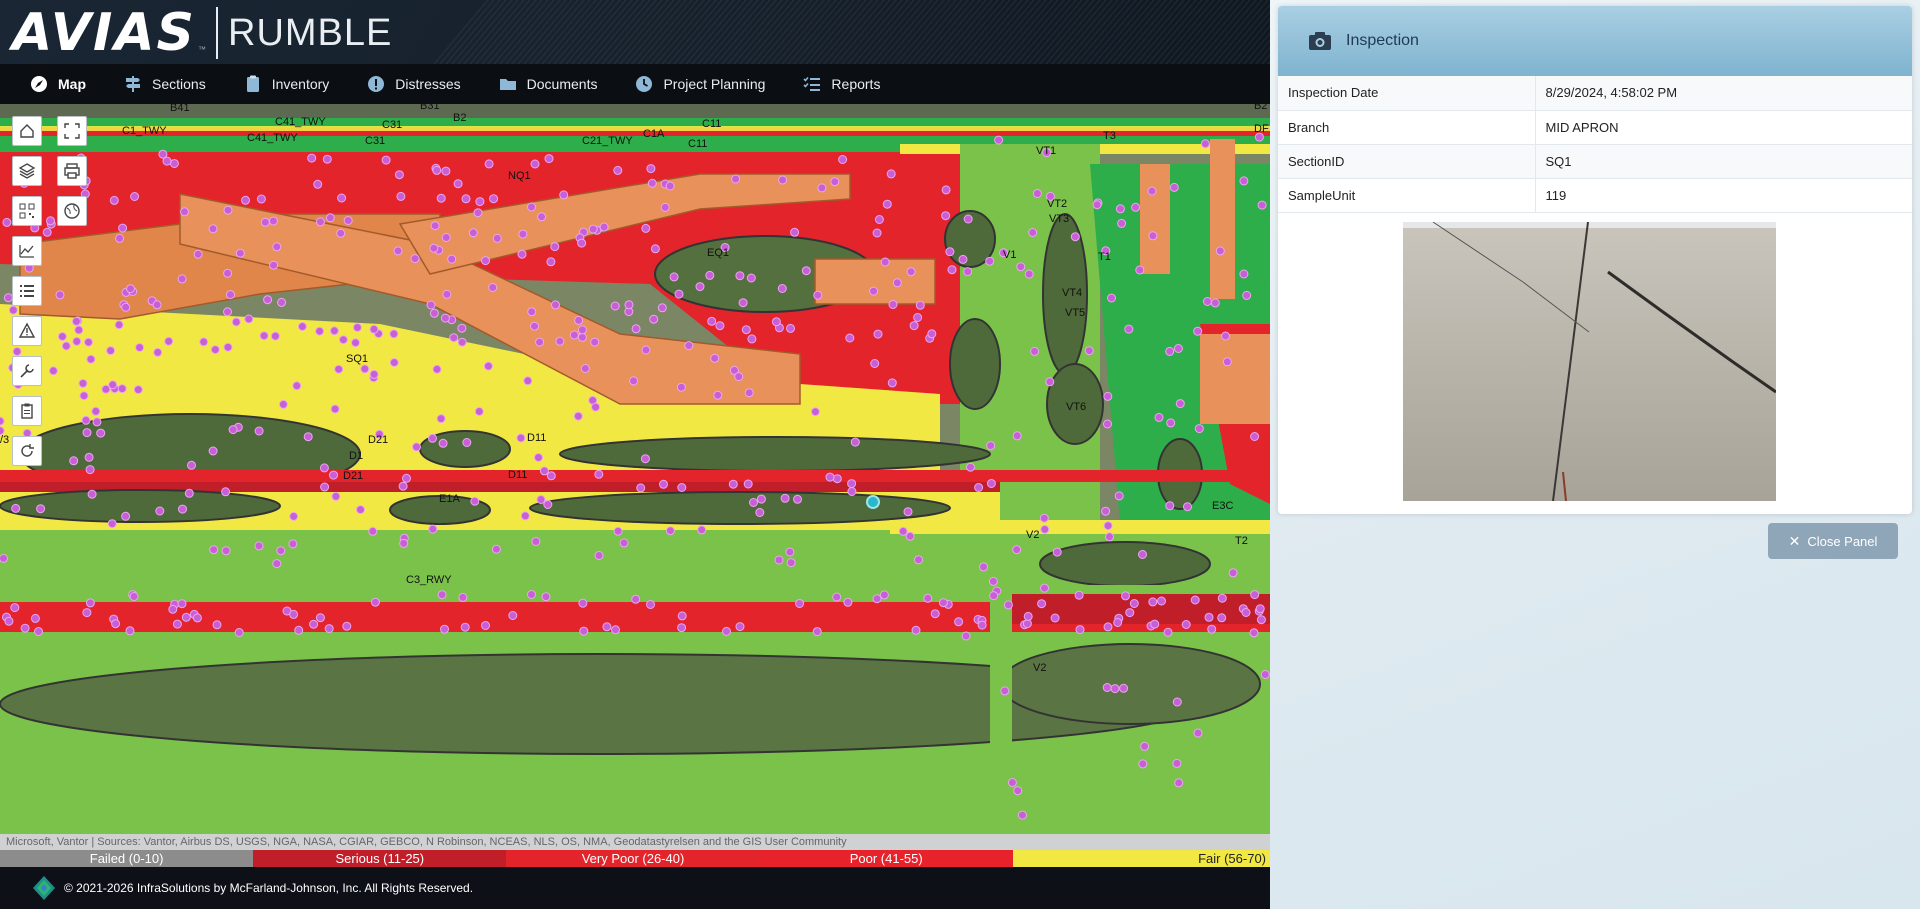 Image resolution: width=1920 pixels, height=909 pixels. I want to click on section-label: T2, so click(1241, 541).